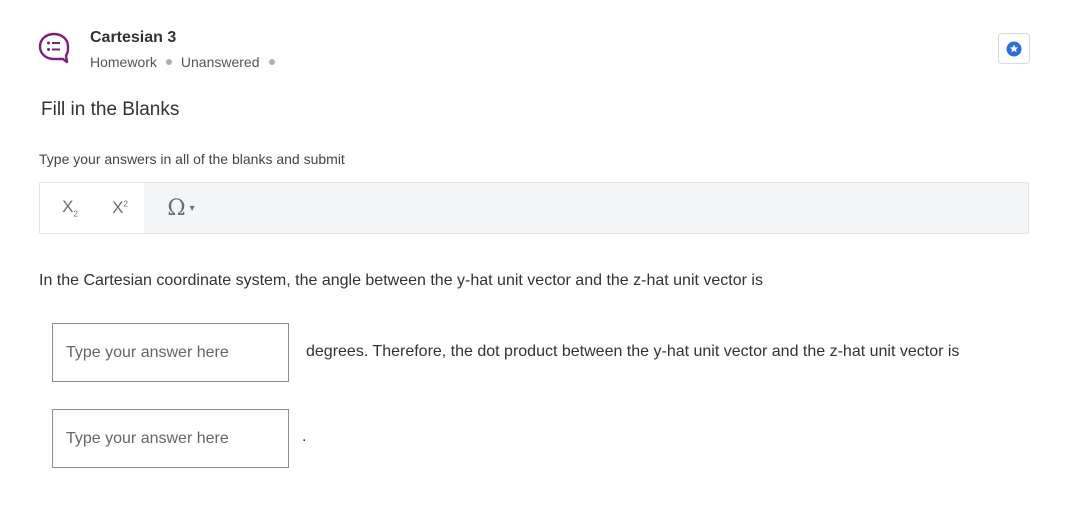 This screenshot has height=510, width=1081. I want to click on superscript-button: X2, so click(120, 208).